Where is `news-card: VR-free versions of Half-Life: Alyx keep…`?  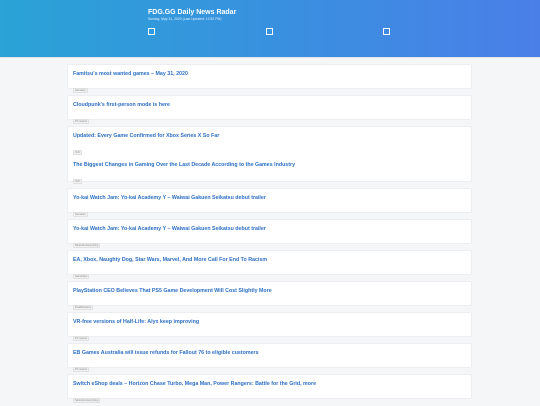
news-card: VR-free versions of Half-Life: Alyx keep… is located at coordinates (269, 326).